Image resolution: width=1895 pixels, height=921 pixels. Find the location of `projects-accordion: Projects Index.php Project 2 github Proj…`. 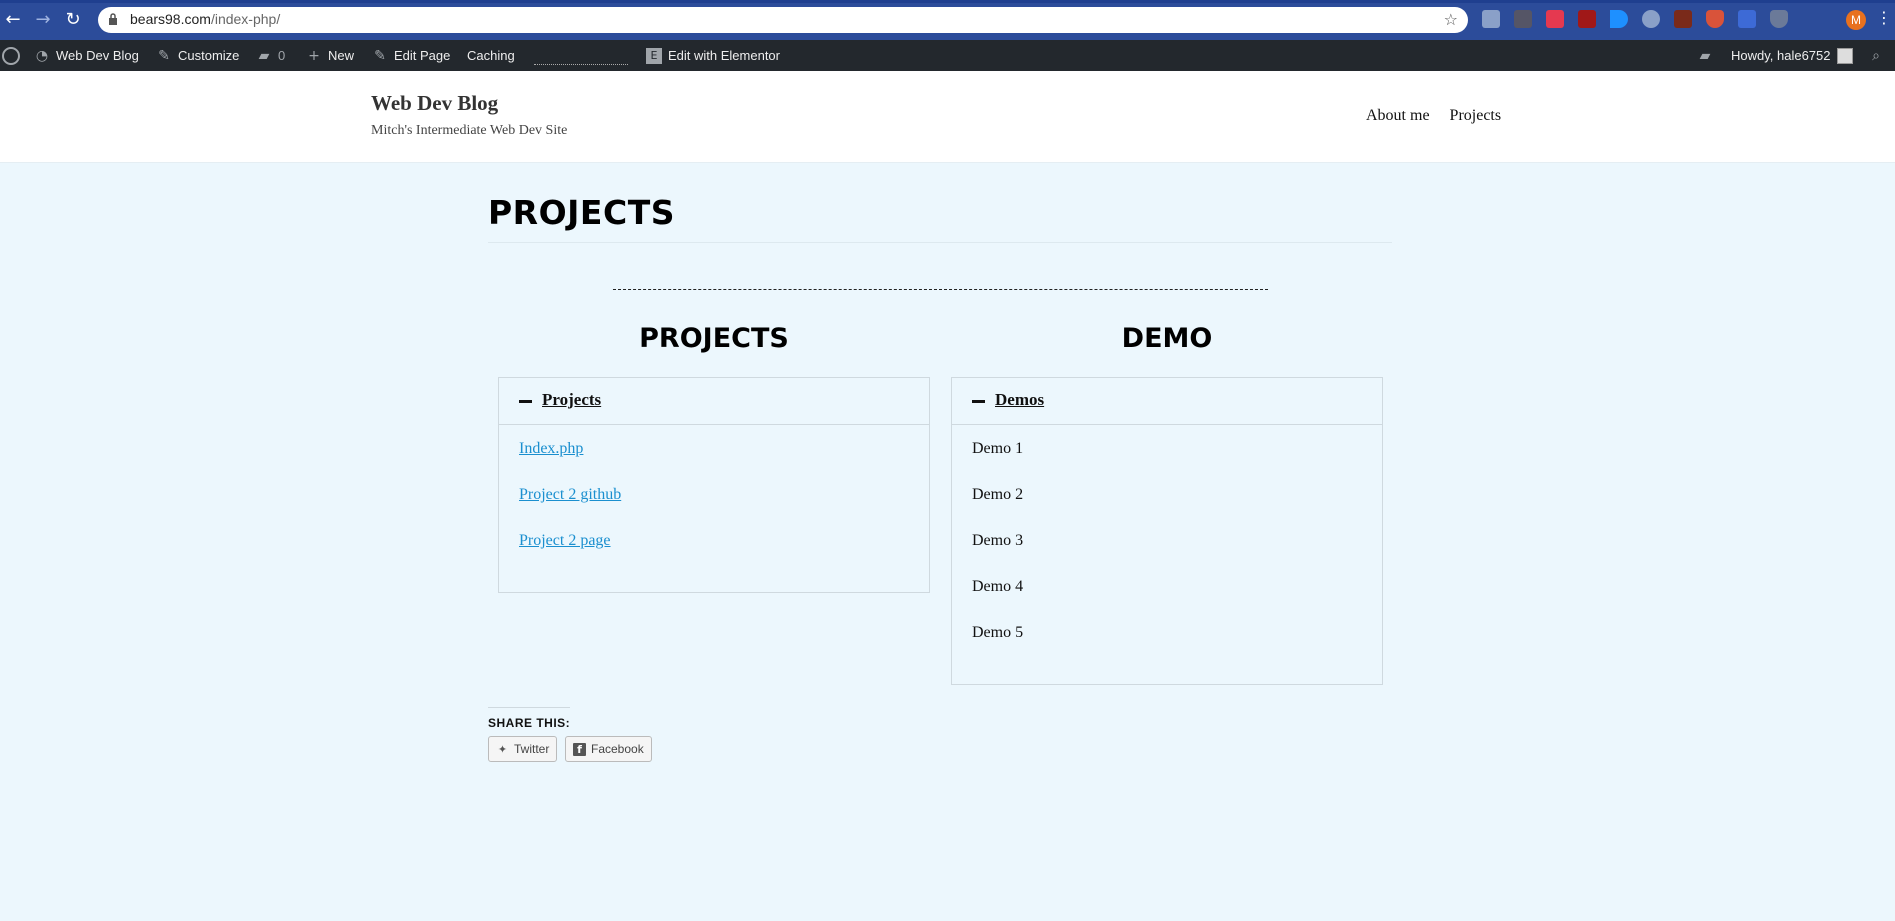

projects-accordion: Projects Index.php Project 2 github Proj… is located at coordinates (714, 485).